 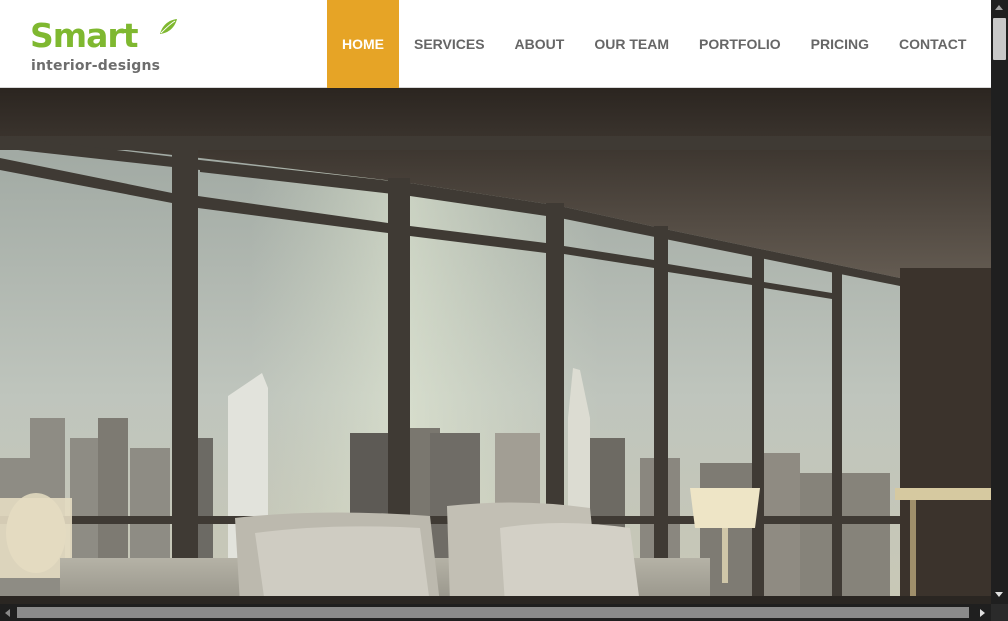 I want to click on nav-item-pricing: PRICING, so click(x=840, y=44).